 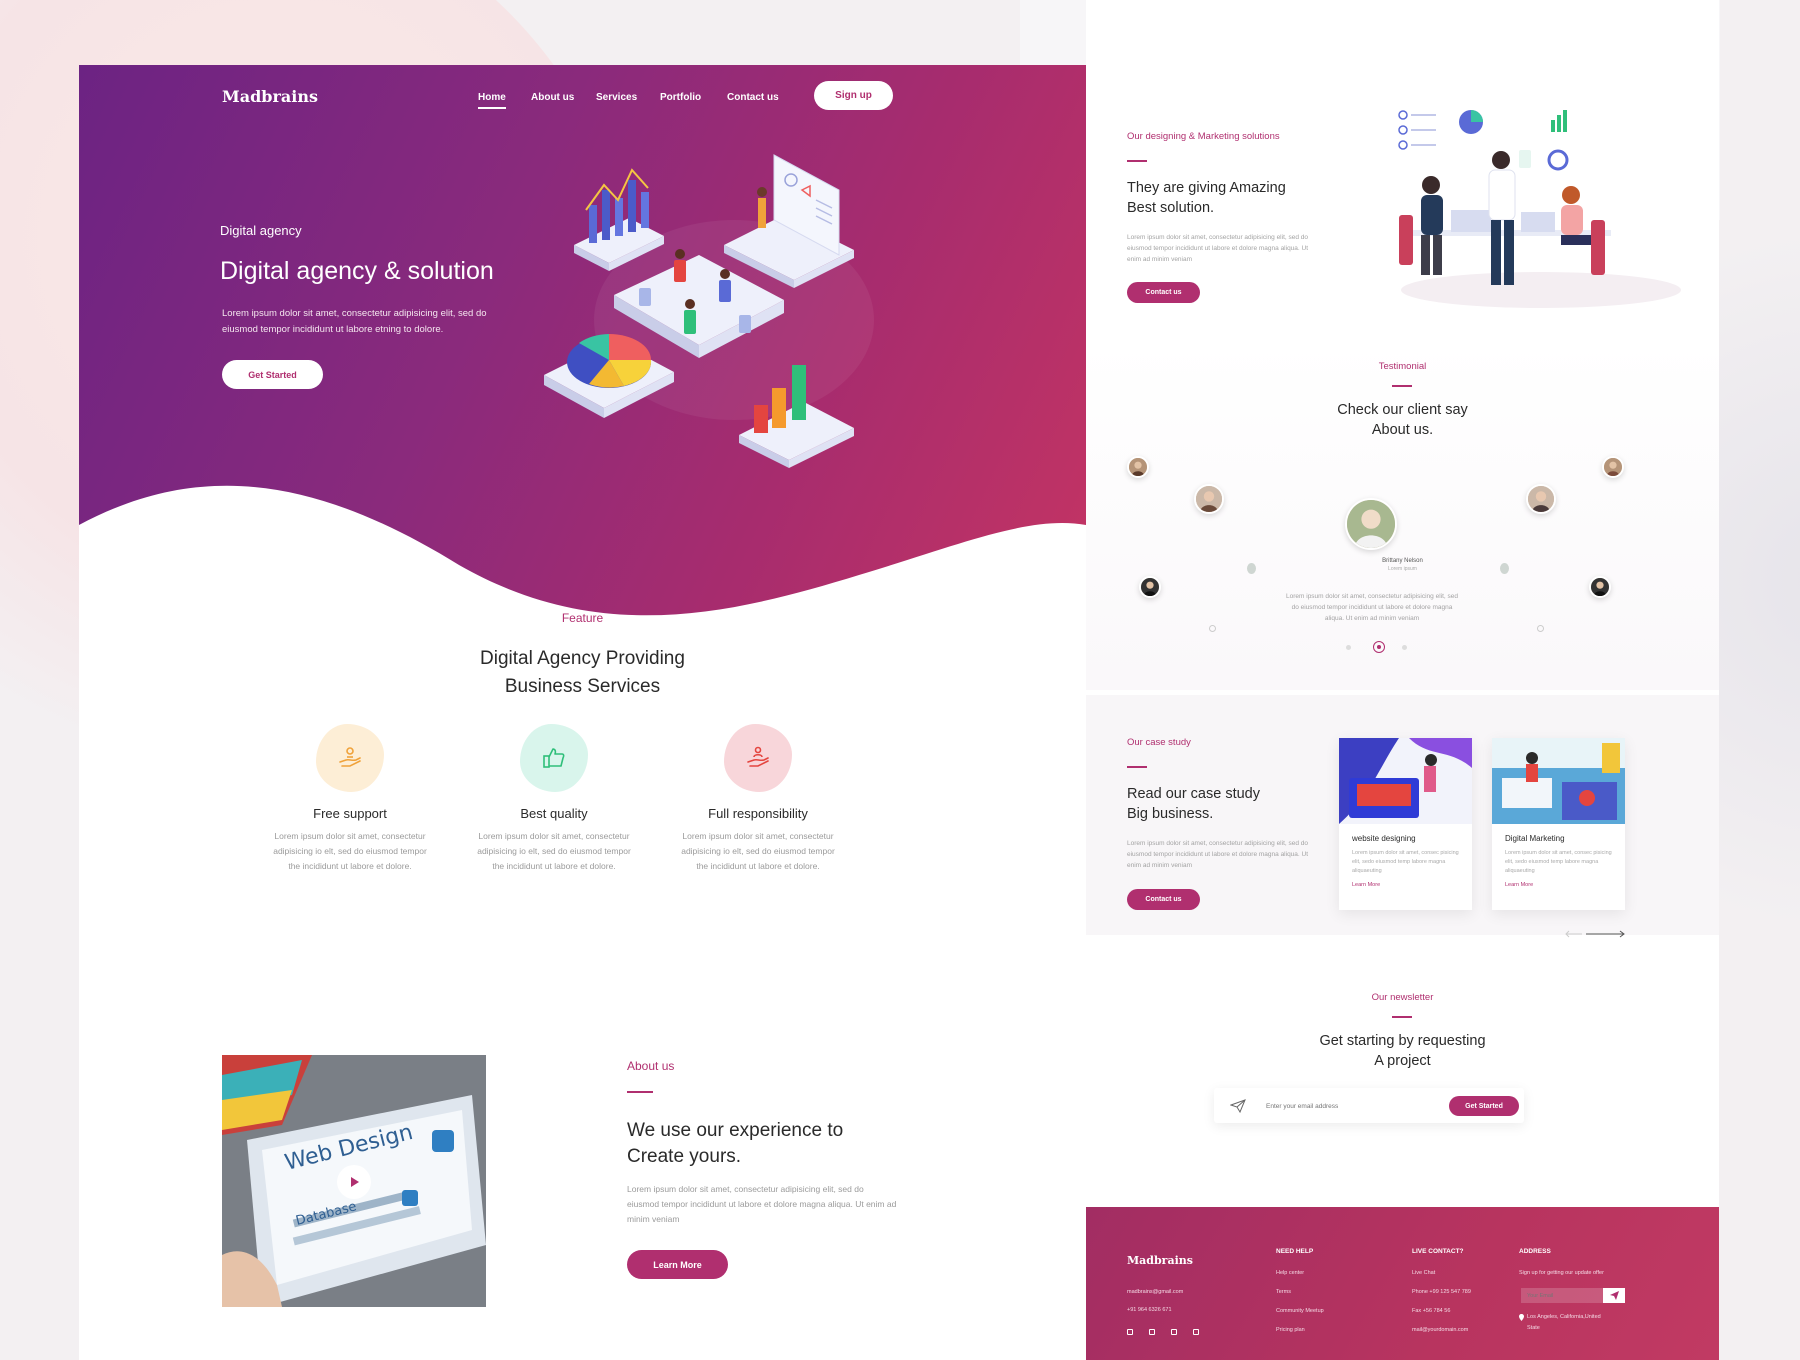 I want to click on footer-text: Fax +56 784 56, so click(x=1431, y=1311).